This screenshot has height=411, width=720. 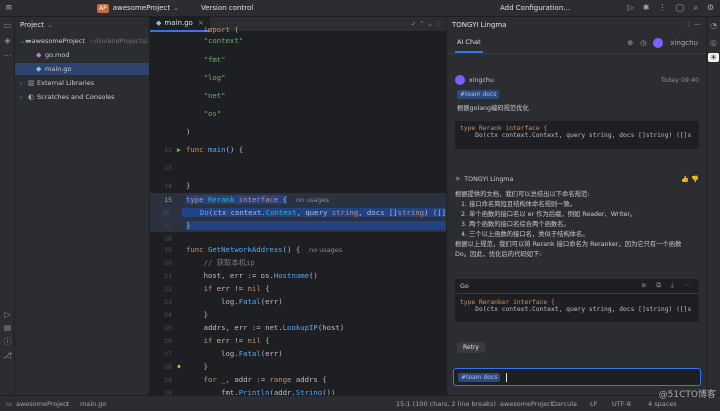 I want to click on new-chat-icon: ⊕, so click(x=630, y=43).